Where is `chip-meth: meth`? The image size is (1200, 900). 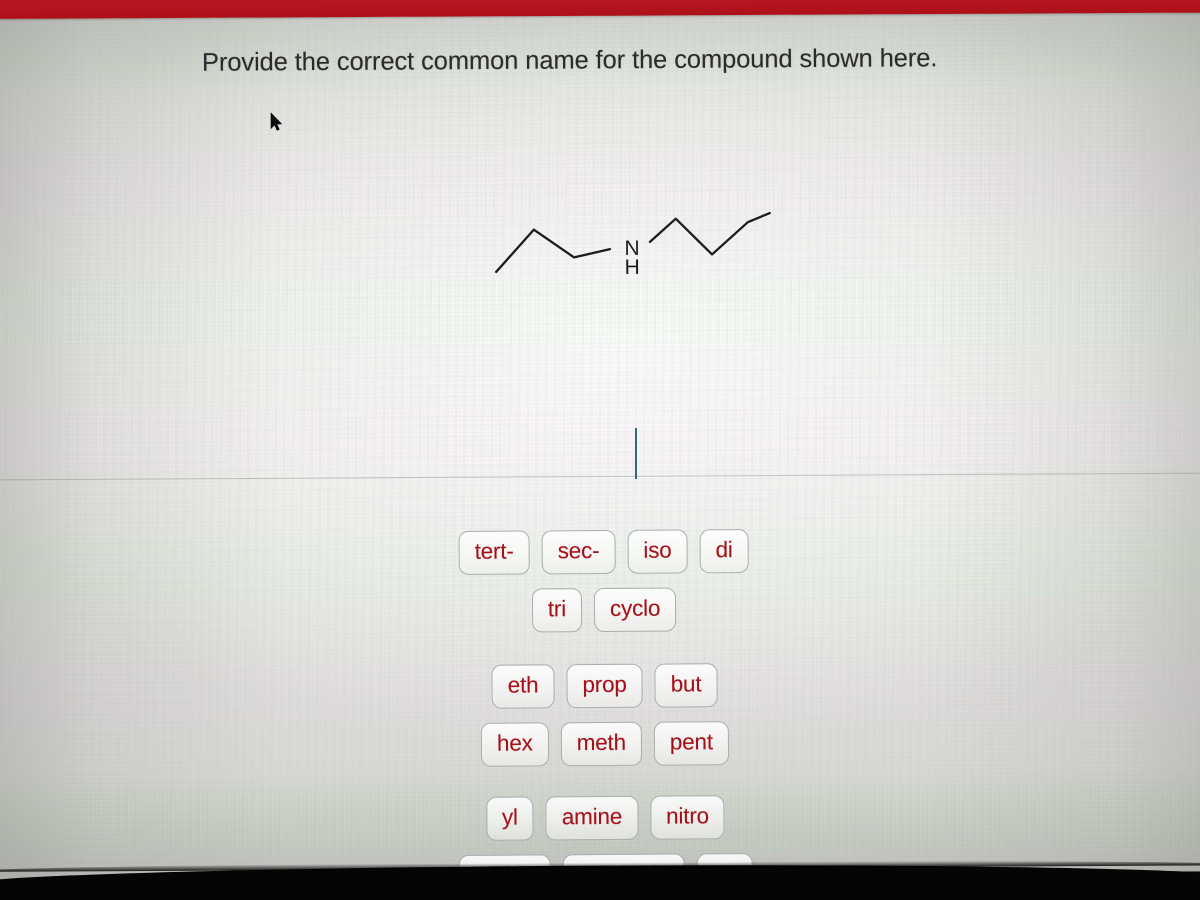 chip-meth: meth is located at coordinates (601, 744).